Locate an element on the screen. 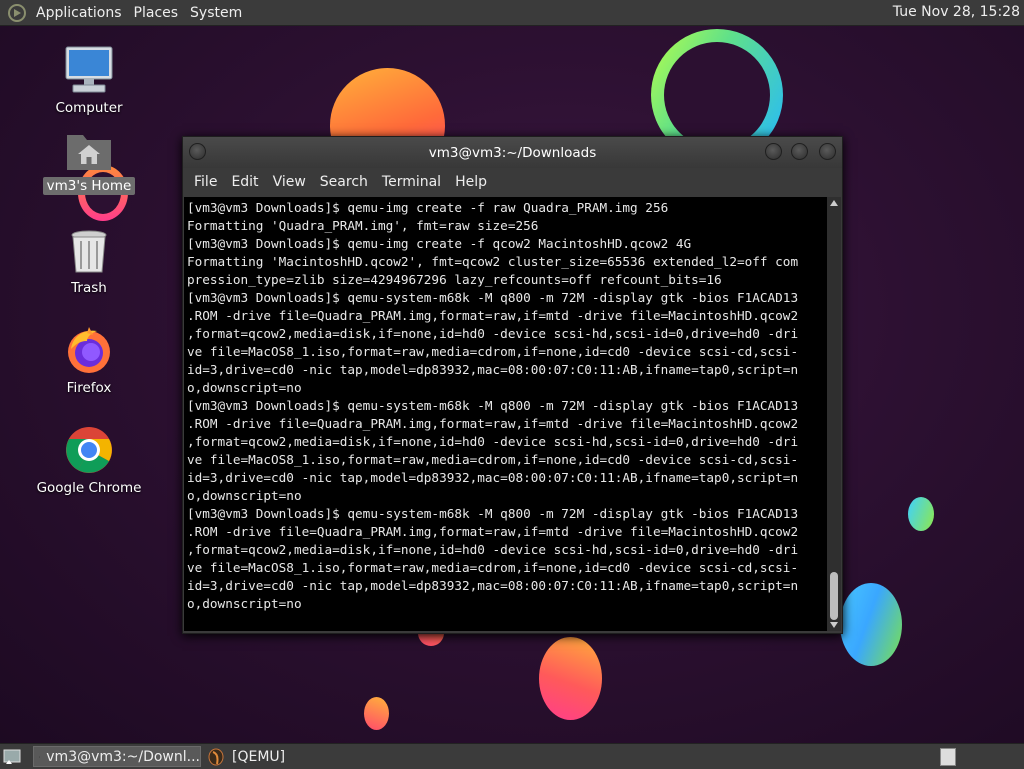  desktop-icon-label: vm3's Home is located at coordinates (89, 186).